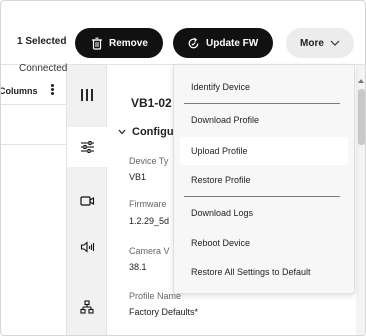 The width and height of the screenshot is (366, 336). Describe the element at coordinates (34, 125) in the screenshot. I see `table-row` at that location.